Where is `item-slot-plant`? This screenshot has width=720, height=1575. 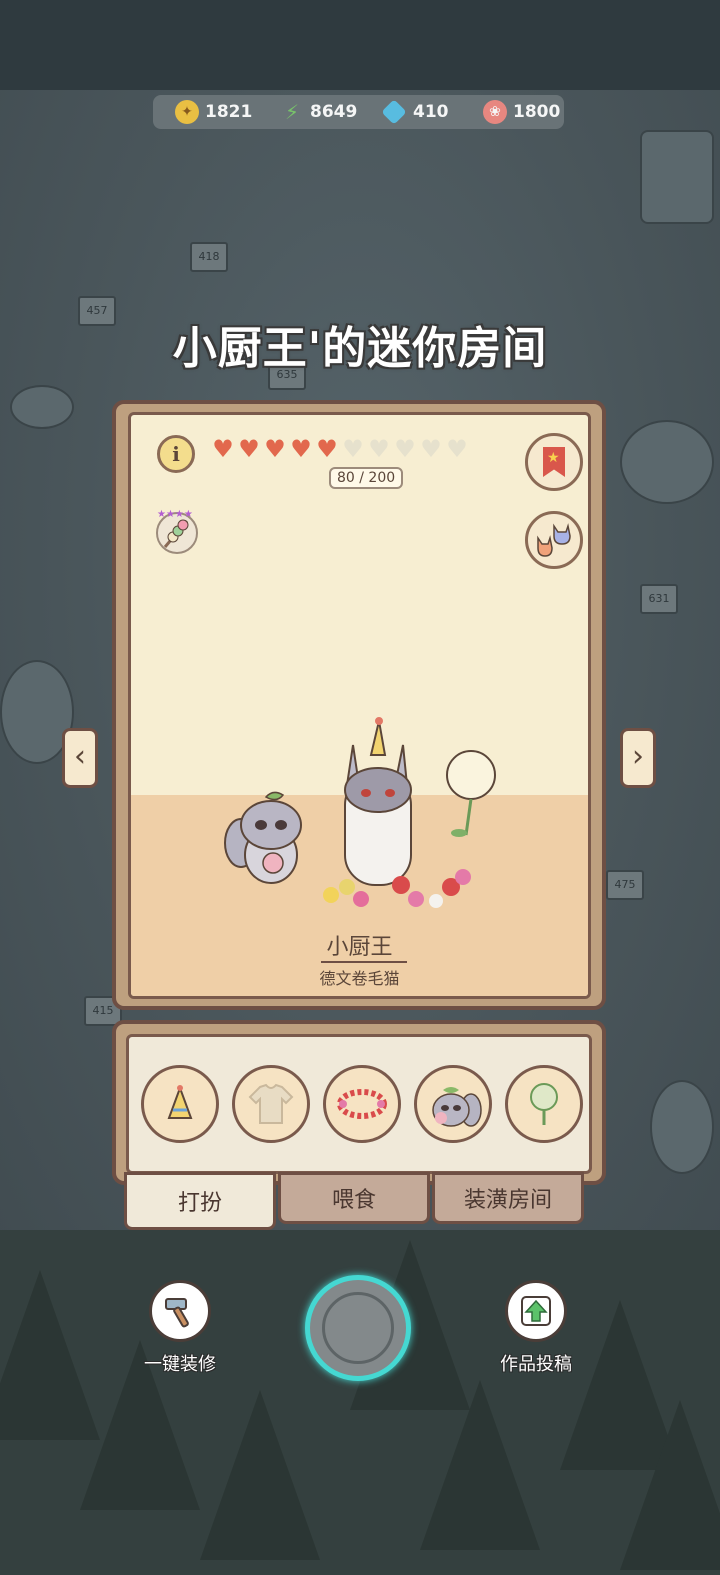 item-slot-plant is located at coordinates (544, 1104).